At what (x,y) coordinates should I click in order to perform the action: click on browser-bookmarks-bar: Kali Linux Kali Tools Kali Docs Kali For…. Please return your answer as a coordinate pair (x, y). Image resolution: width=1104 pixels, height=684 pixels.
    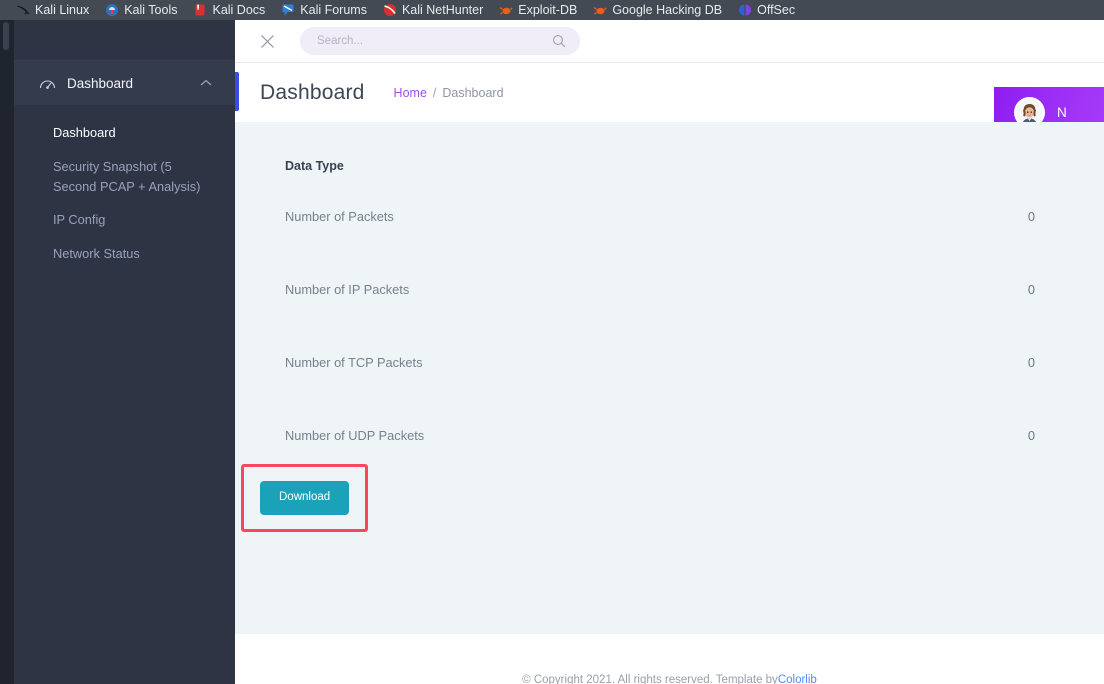
    Looking at the image, I should click on (552, 10).